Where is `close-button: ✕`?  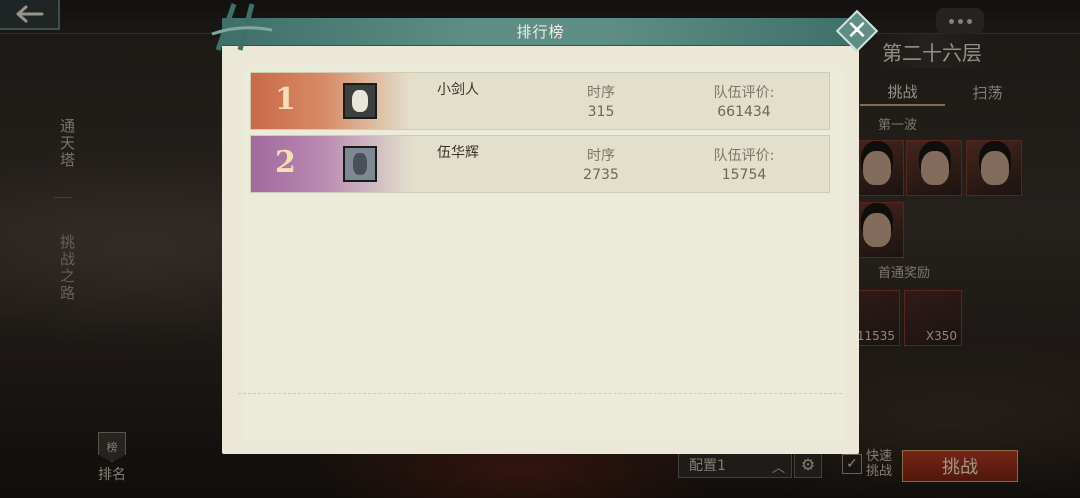
close-button: ✕ is located at coordinates (857, 31).